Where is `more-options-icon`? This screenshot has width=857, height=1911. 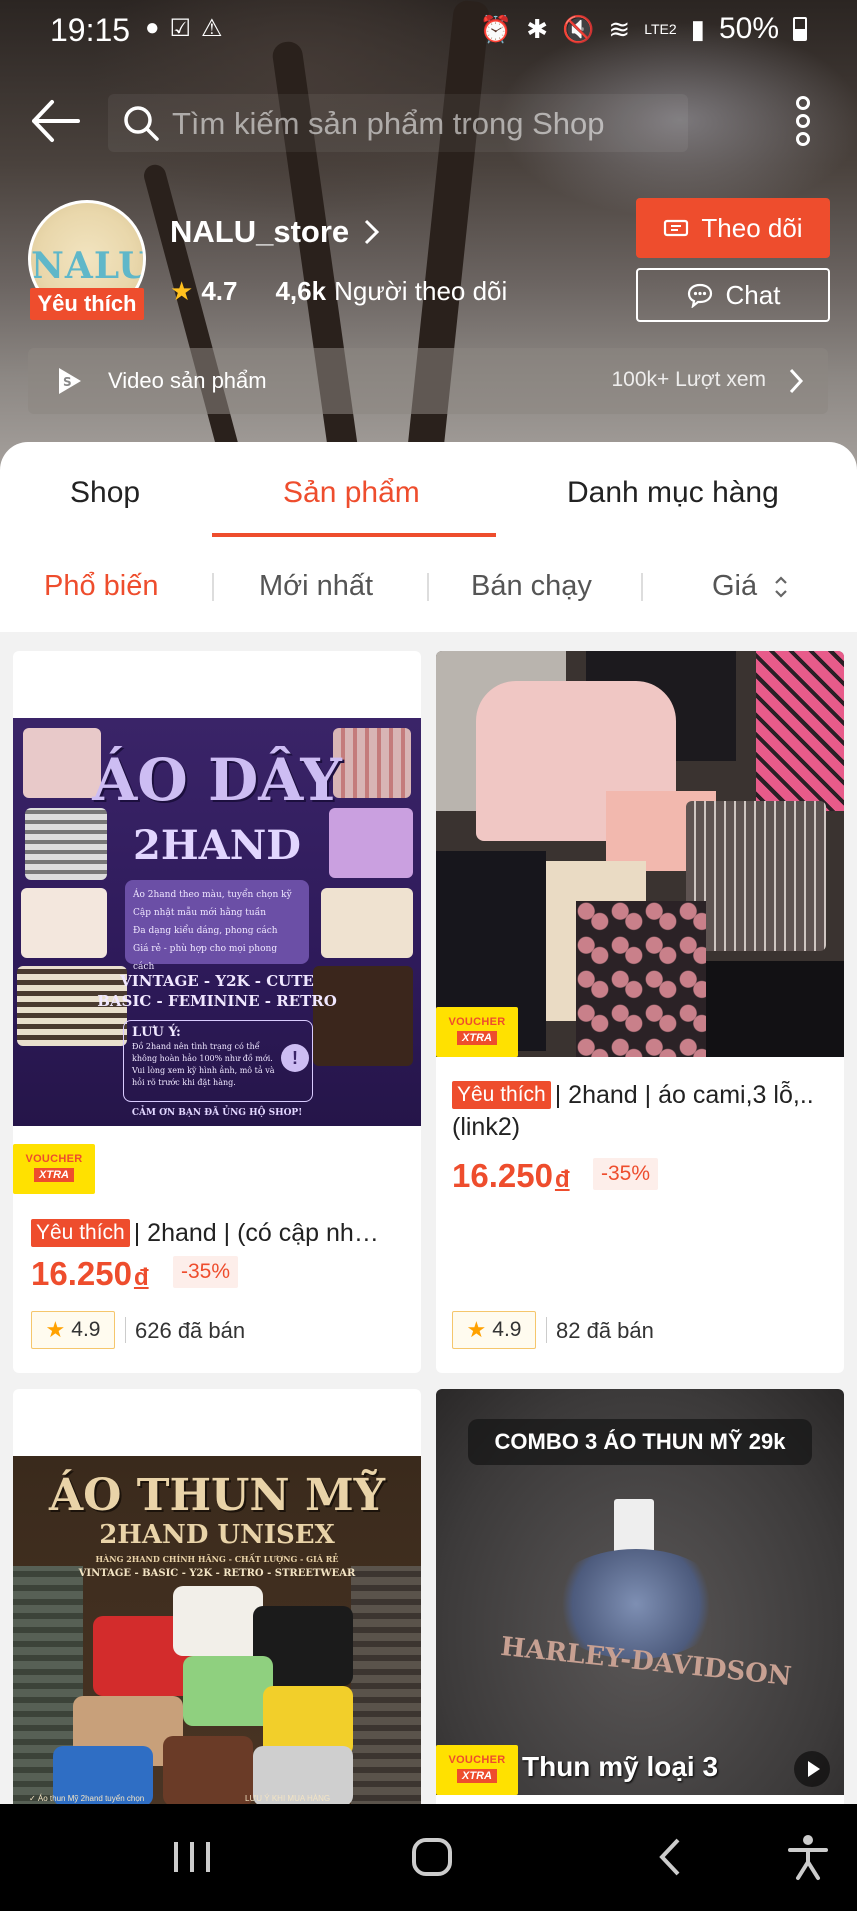 more-options-icon is located at coordinates (803, 122).